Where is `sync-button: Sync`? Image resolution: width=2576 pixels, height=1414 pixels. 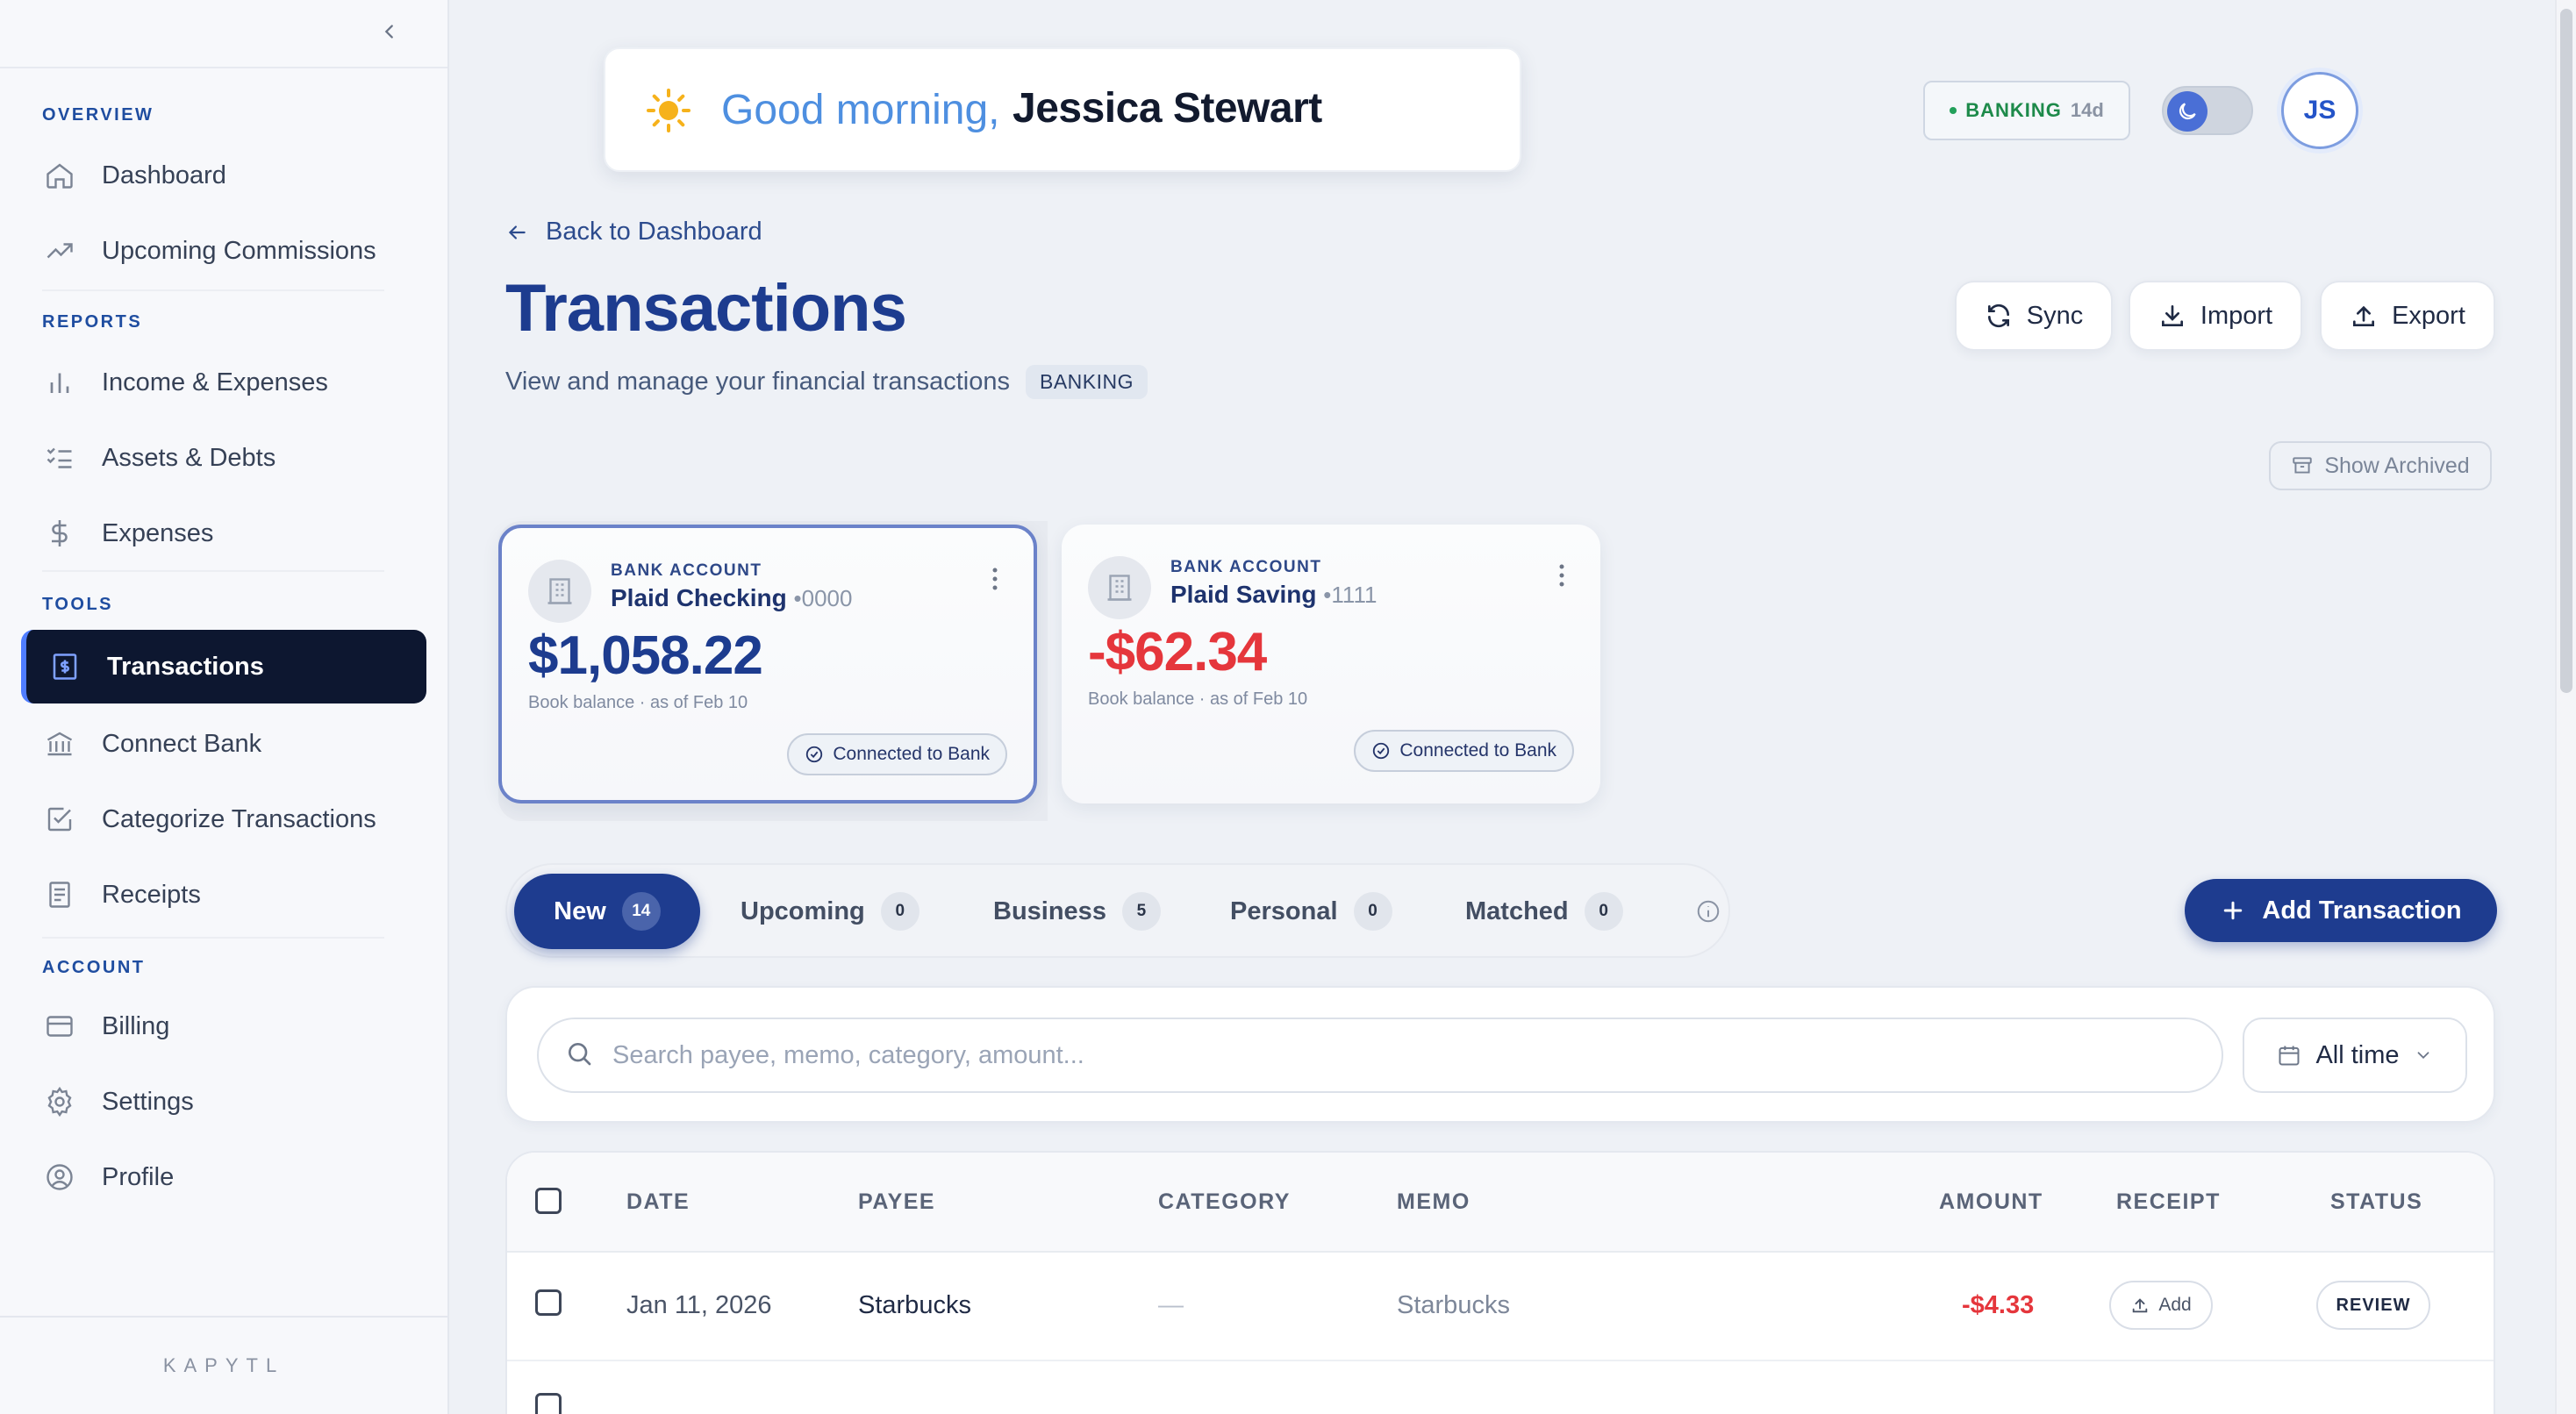 sync-button: Sync is located at coordinates (2034, 316).